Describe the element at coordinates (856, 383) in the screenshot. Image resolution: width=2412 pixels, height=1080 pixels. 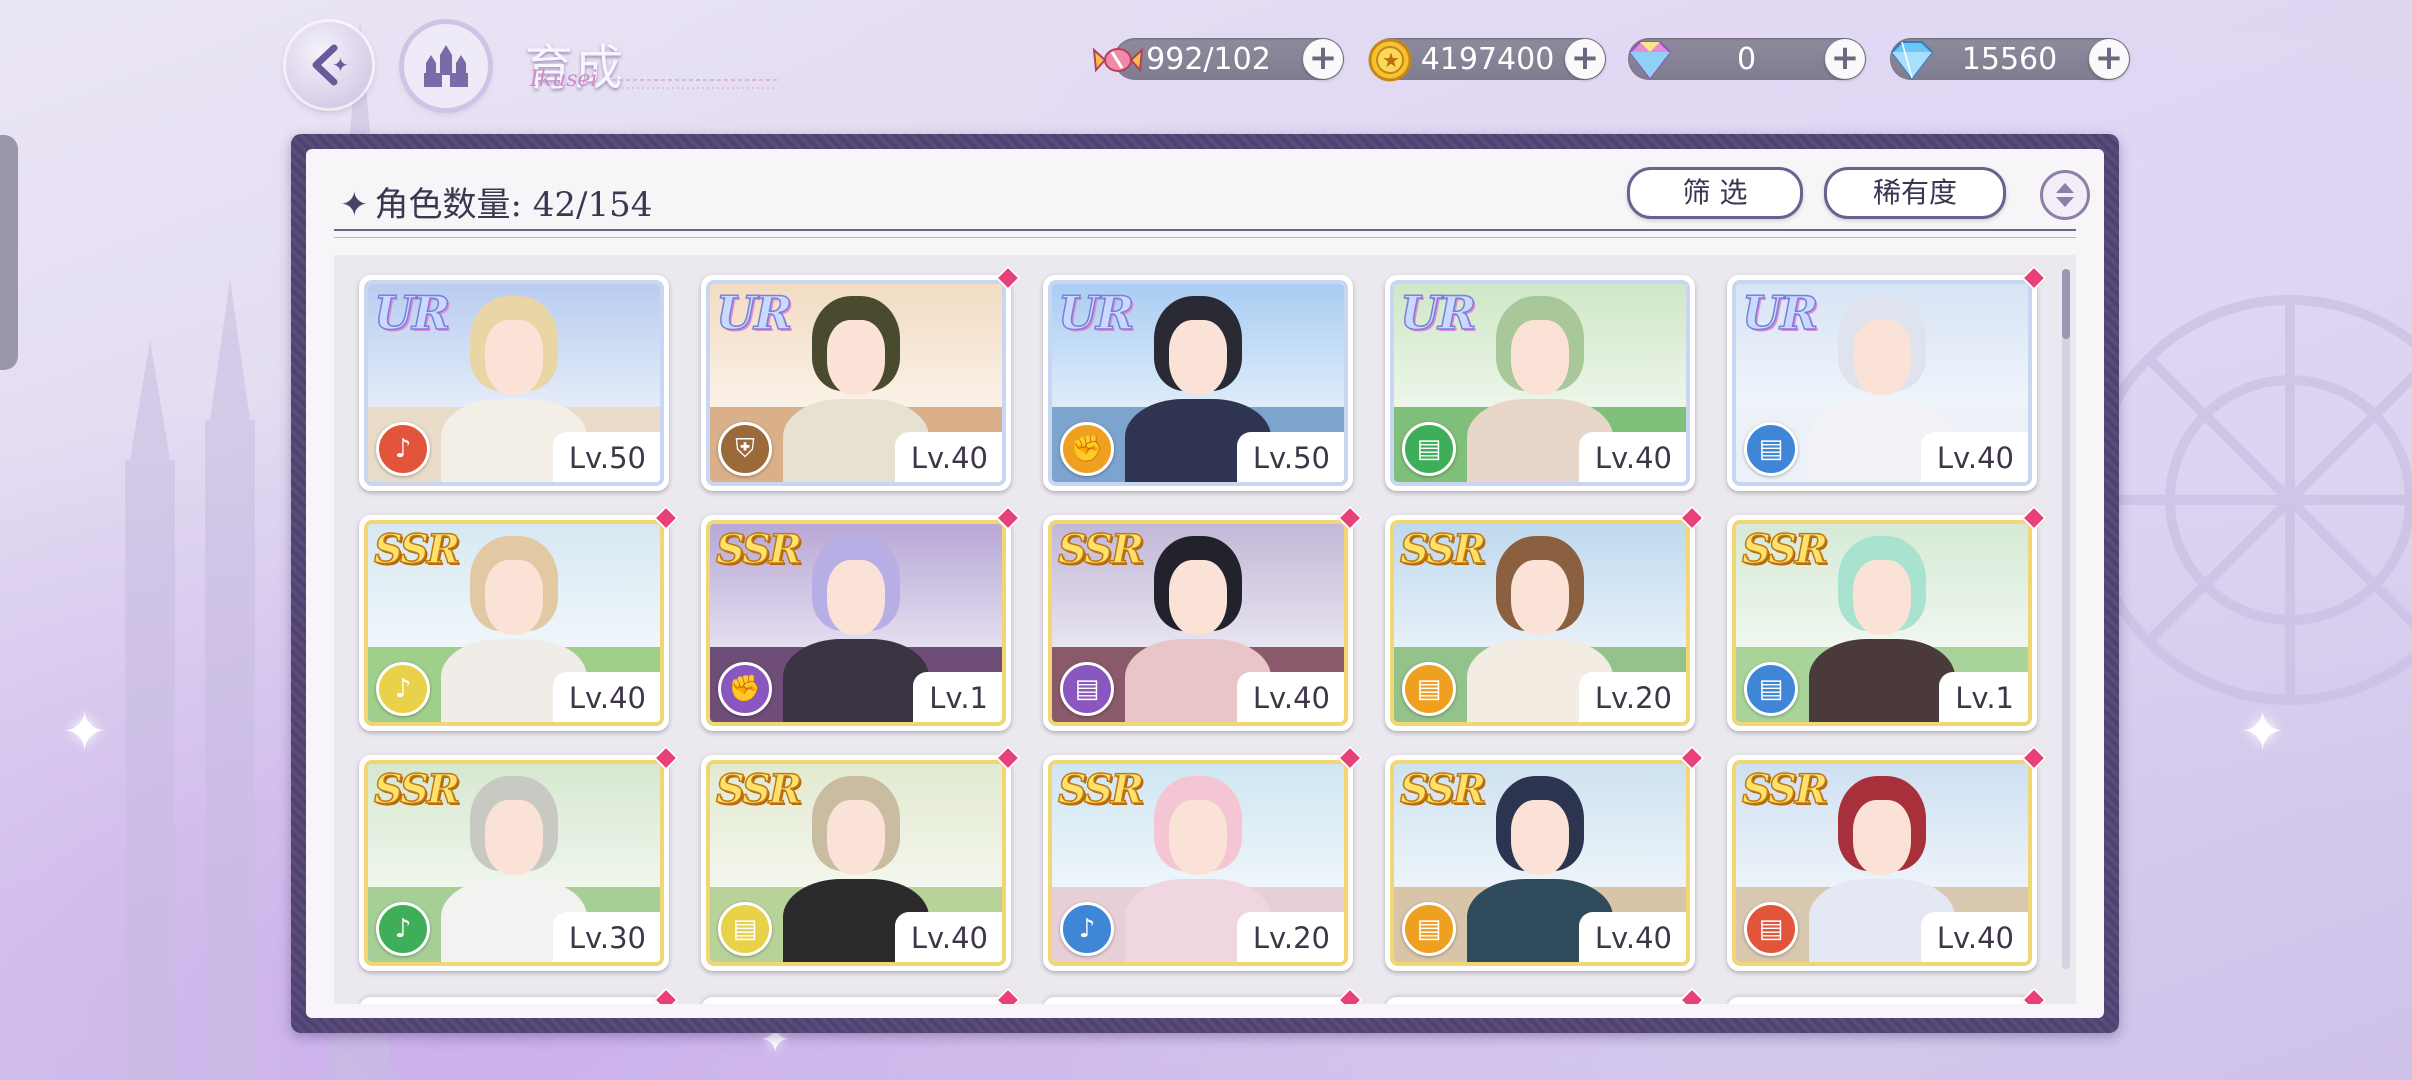
I see `character-portrait: UR ⛨ Lv.40` at that location.